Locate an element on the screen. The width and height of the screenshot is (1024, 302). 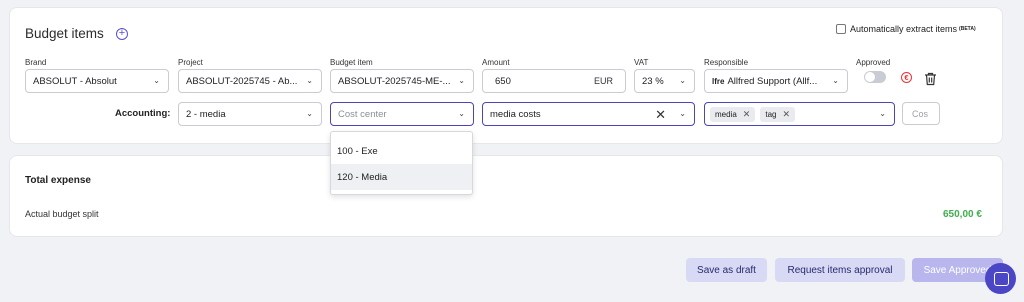
tag-label: media is located at coordinates (726, 114).